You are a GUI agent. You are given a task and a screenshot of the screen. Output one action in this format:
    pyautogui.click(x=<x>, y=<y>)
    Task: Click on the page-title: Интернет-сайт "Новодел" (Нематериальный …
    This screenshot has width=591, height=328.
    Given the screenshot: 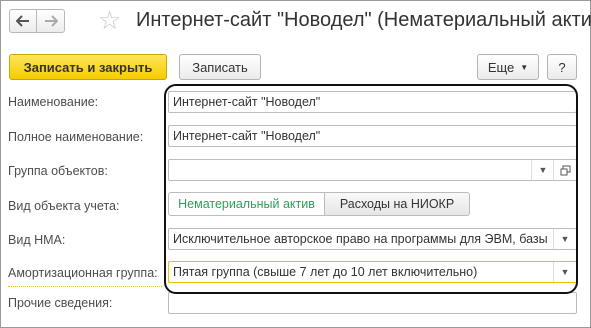 What is the action you would take?
    pyautogui.click(x=363, y=20)
    